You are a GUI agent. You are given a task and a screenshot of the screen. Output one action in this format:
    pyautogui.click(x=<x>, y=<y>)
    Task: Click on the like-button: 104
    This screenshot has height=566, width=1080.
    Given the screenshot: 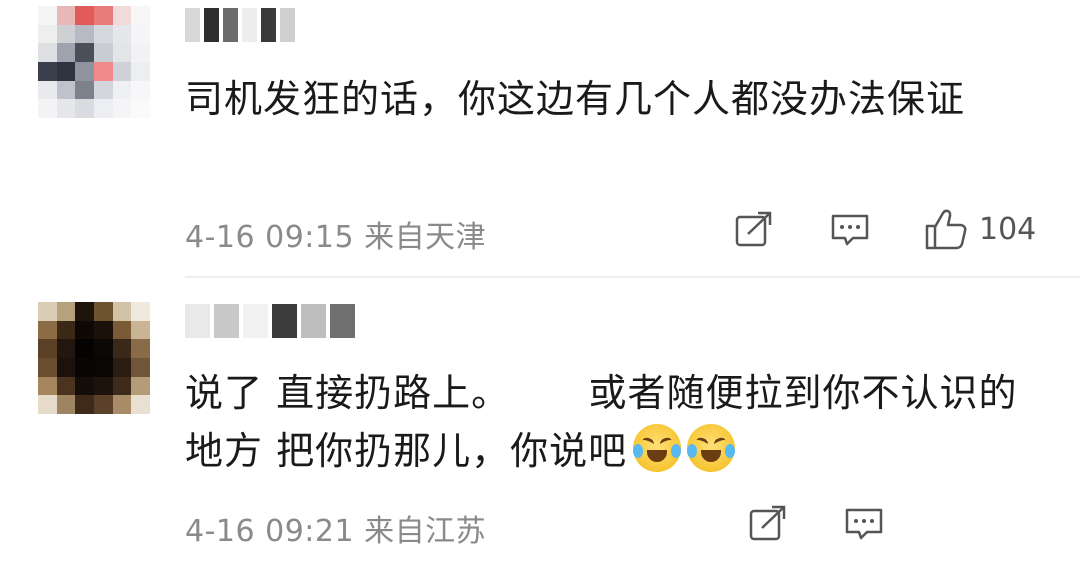 What is the action you would take?
    pyautogui.click(x=979, y=229)
    